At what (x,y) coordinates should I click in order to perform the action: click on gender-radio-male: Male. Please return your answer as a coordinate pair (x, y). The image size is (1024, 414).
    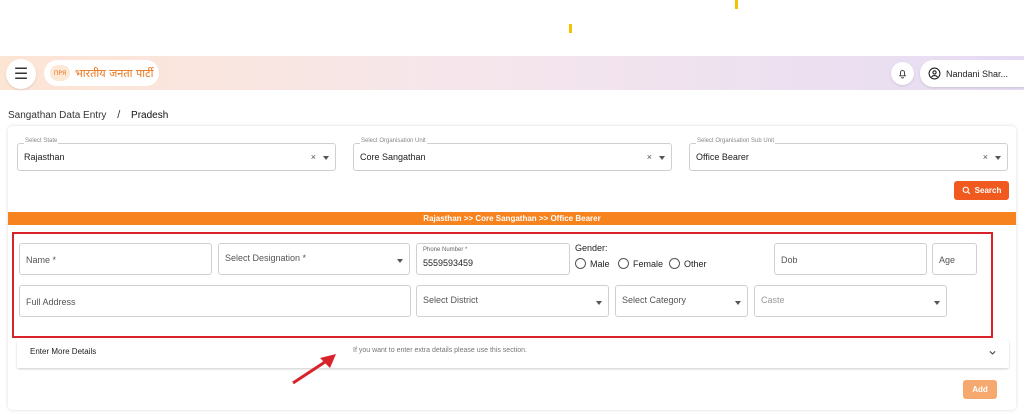
    Looking at the image, I should click on (592, 263).